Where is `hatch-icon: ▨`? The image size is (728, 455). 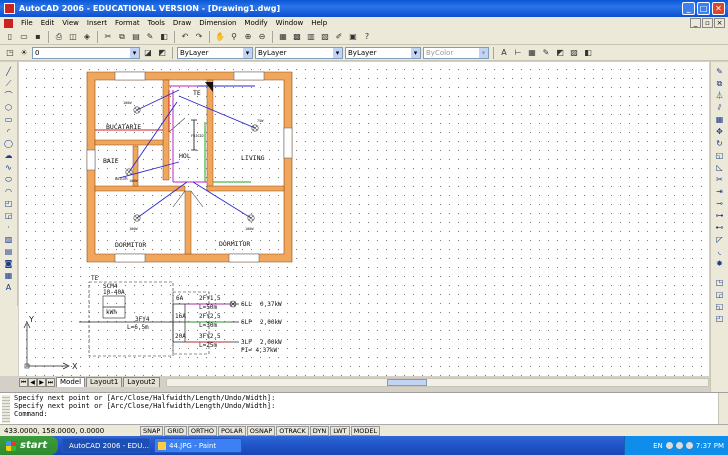
hatch-icon: ▨ is located at coordinates (9, 239).